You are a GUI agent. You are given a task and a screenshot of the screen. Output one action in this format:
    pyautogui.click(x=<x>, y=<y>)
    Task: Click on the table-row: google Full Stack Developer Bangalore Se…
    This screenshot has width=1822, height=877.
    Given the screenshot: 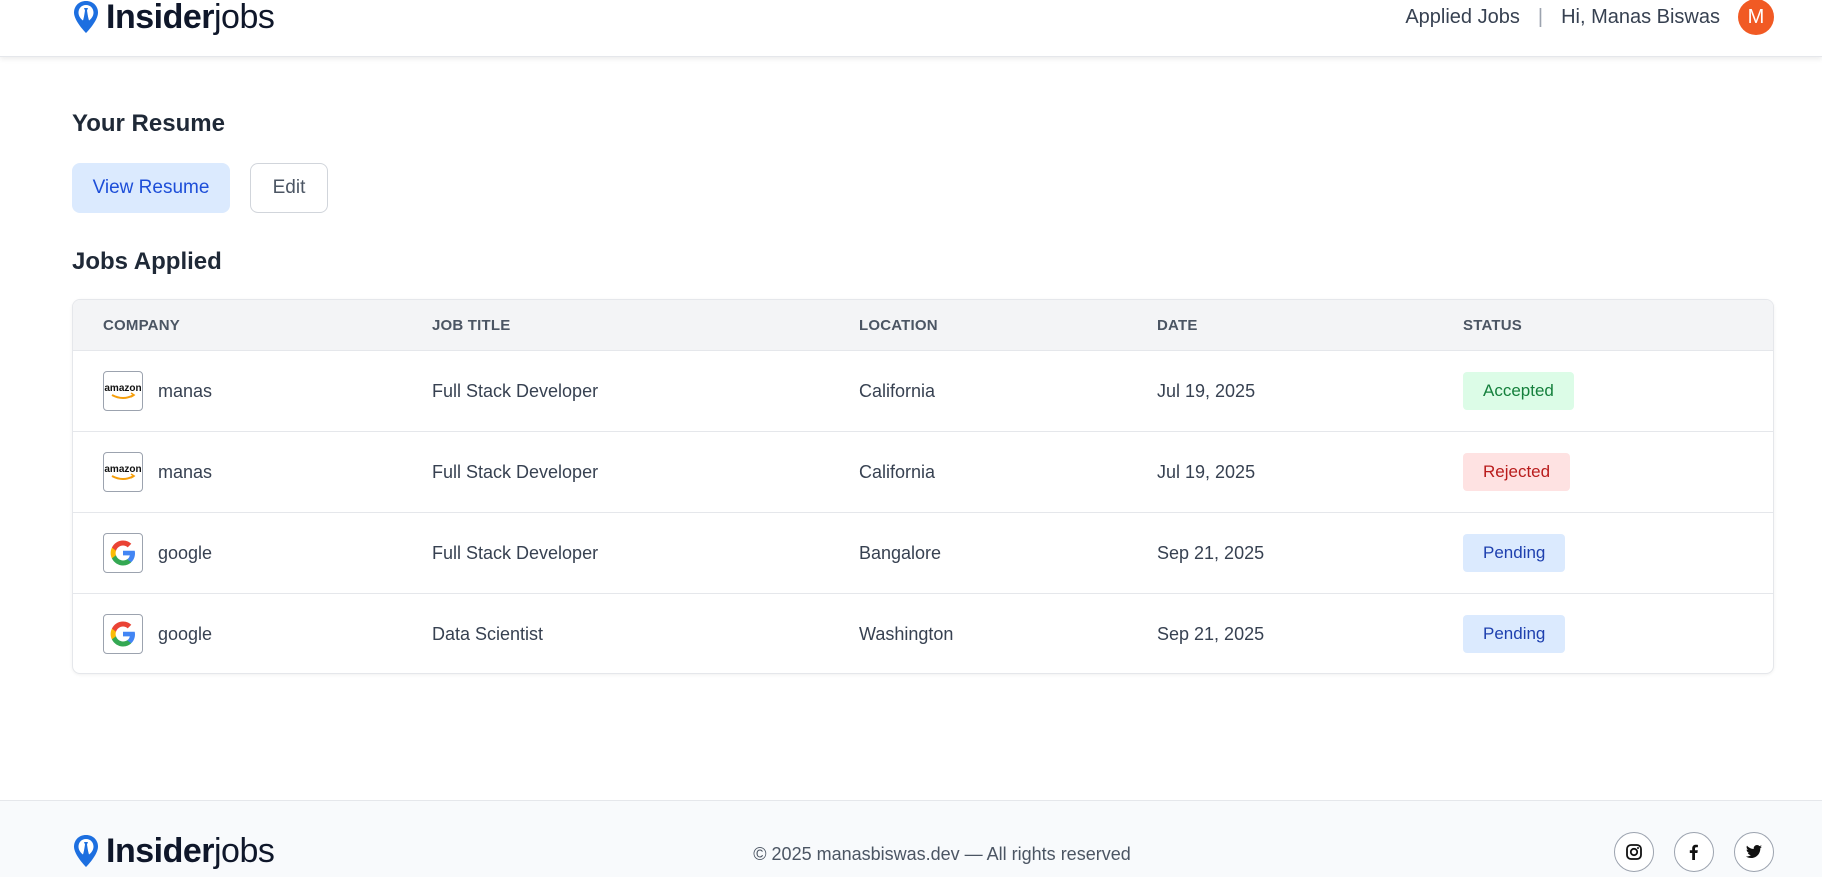 What is the action you would take?
    pyautogui.click(x=923, y=552)
    